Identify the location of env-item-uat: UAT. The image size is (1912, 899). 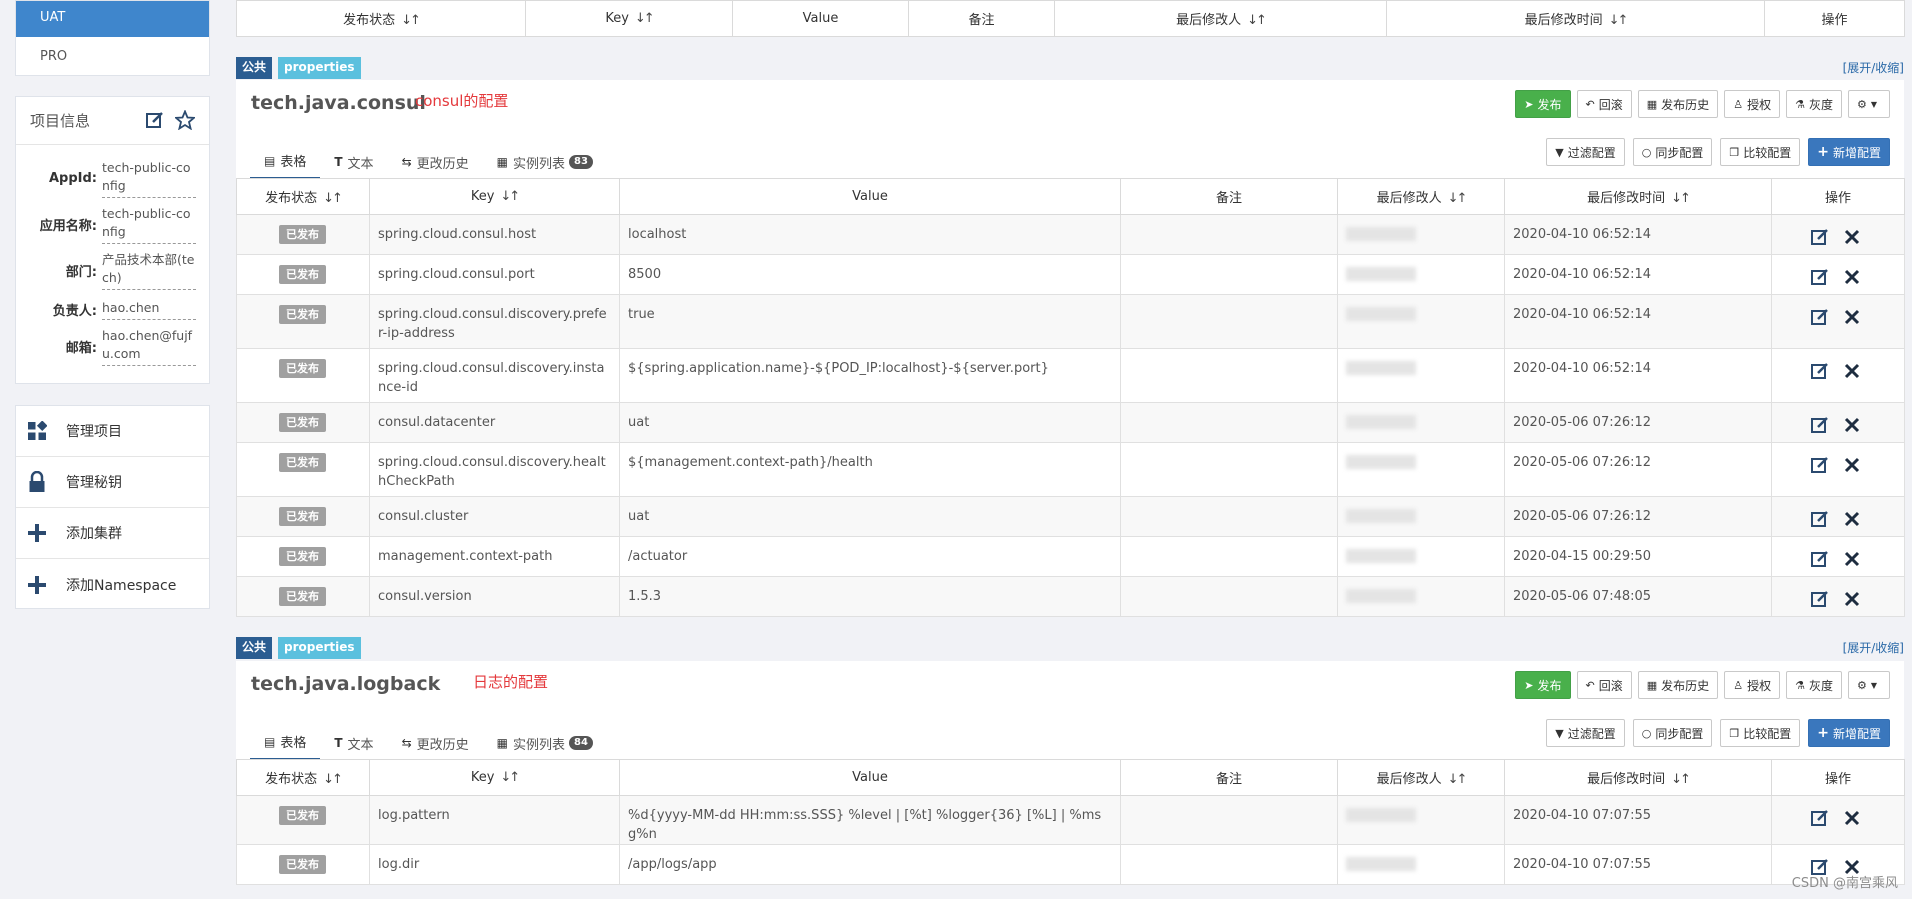
(112, 19).